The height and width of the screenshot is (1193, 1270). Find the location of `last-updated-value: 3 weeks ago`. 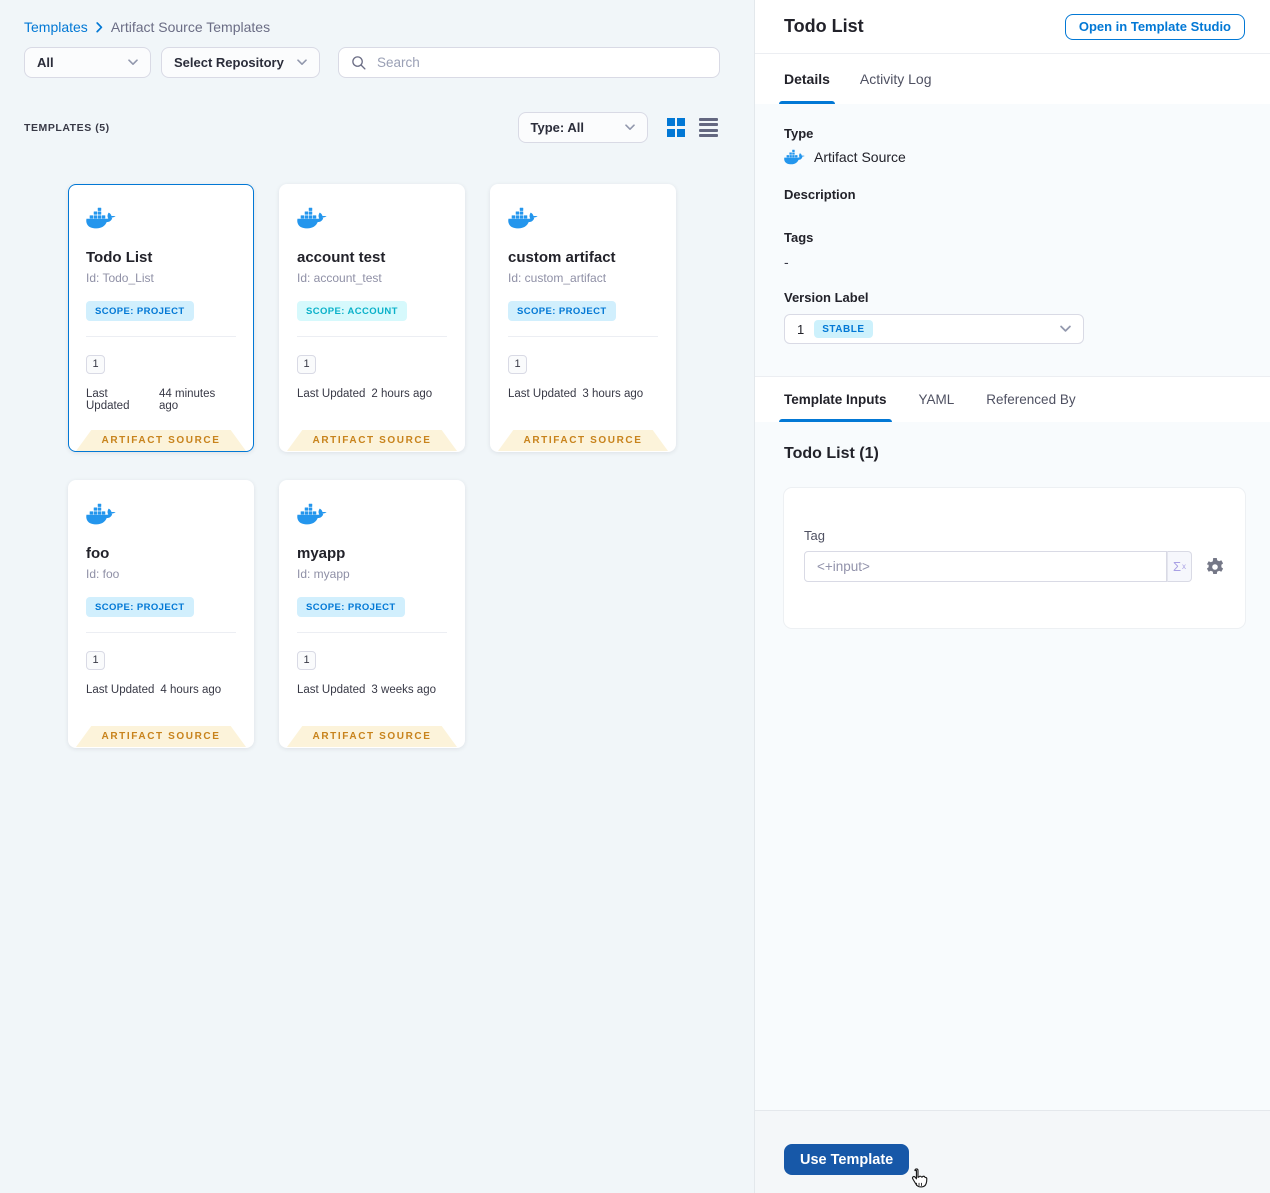

last-updated-value: 3 weeks ago is located at coordinates (403, 690).